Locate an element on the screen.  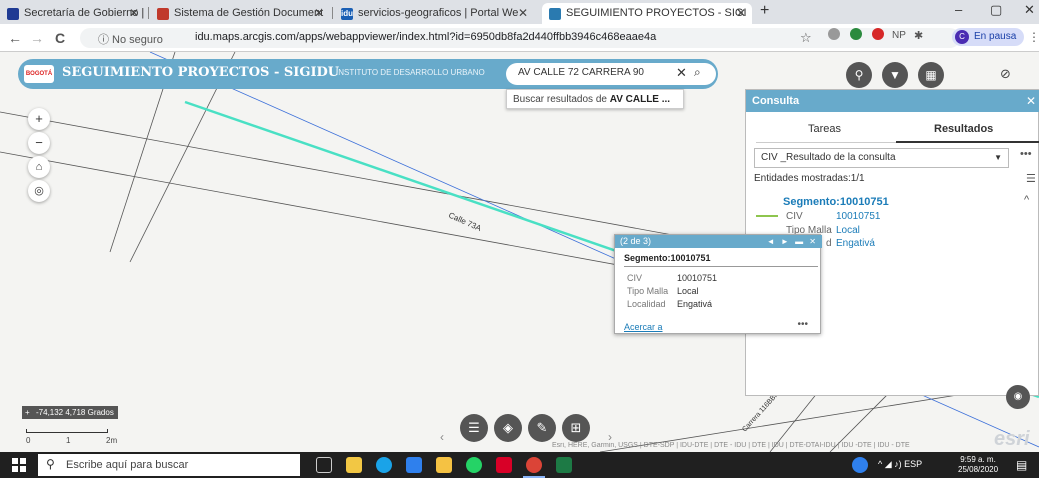
locate-button: ◎ is located at coordinates (39, 191).